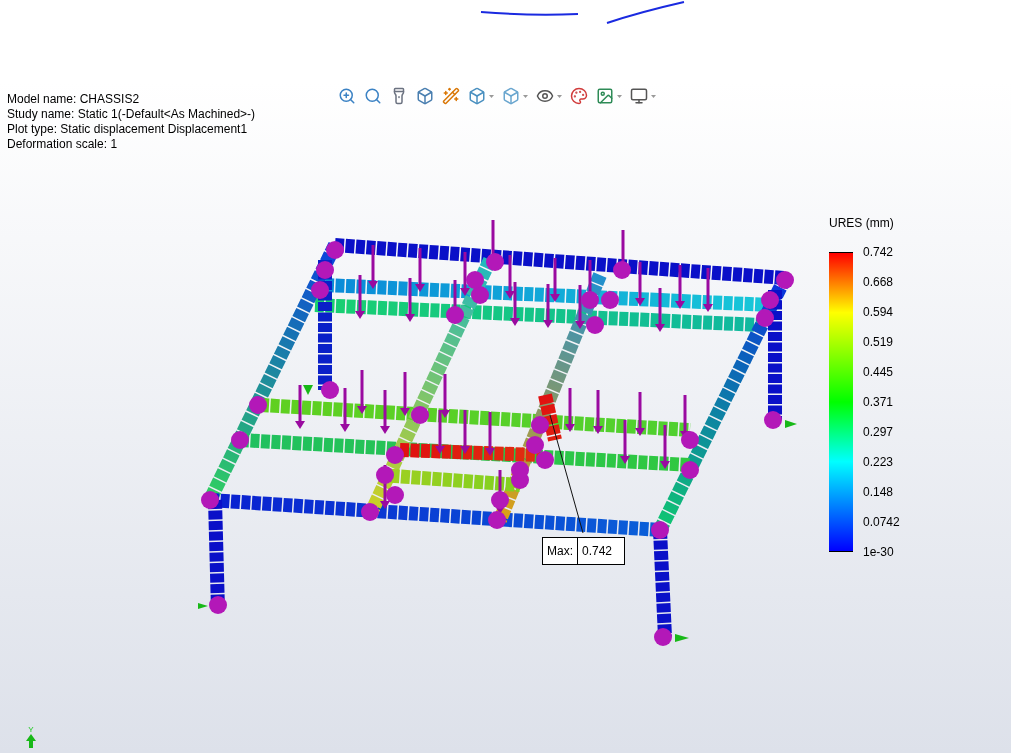 The height and width of the screenshot is (753, 1011). I want to click on monitor-icon, so click(639, 96).